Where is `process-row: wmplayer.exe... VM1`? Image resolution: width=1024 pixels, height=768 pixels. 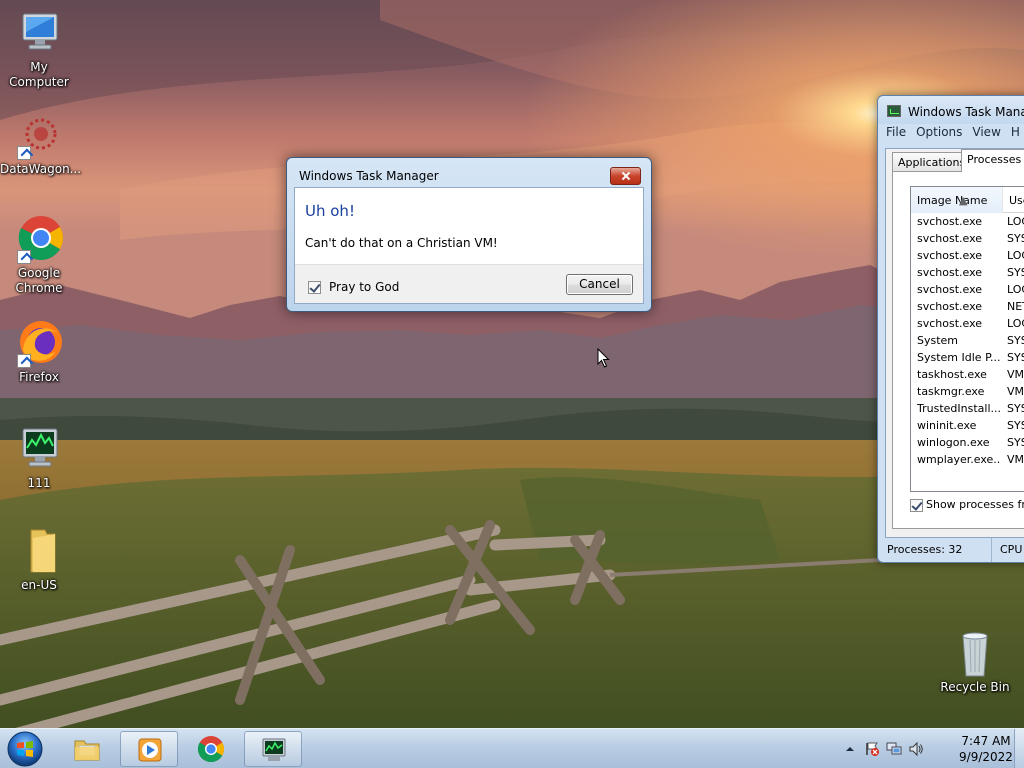 process-row: wmplayer.exe... VM1 is located at coordinates (967, 459).